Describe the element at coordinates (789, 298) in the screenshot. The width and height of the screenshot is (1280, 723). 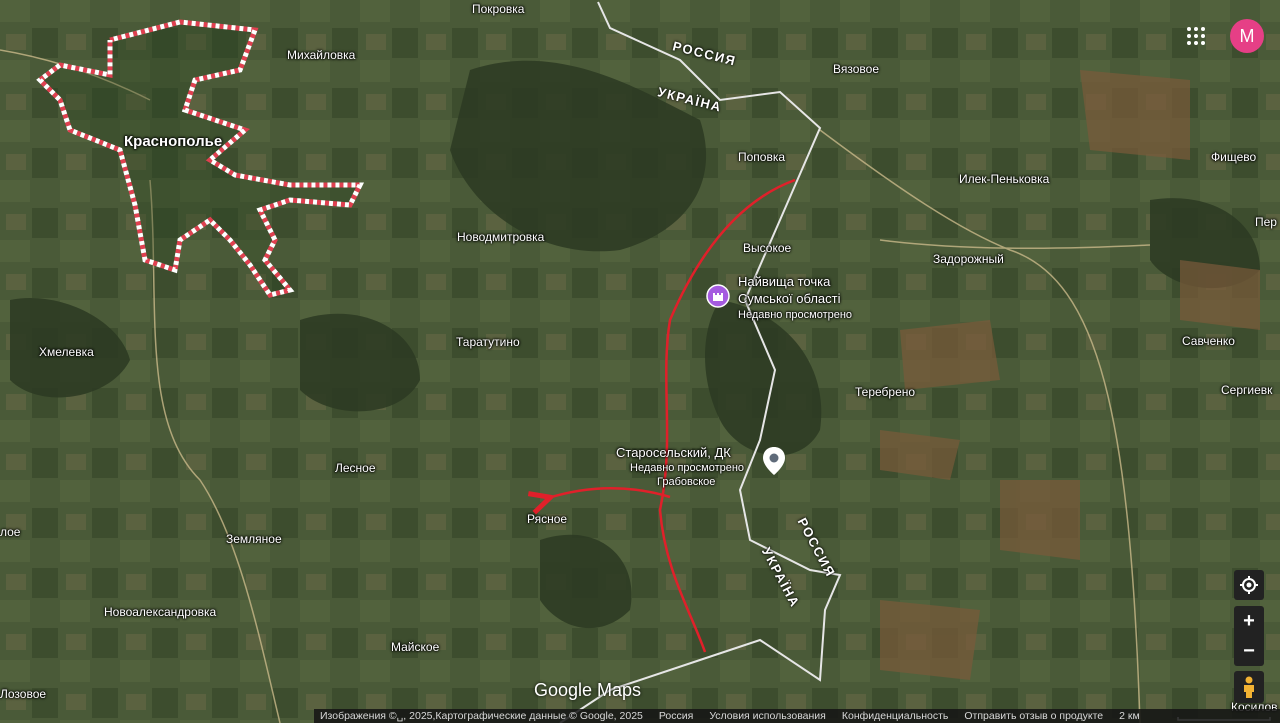
I see `poi-title-line2: Сумської області` at that location.